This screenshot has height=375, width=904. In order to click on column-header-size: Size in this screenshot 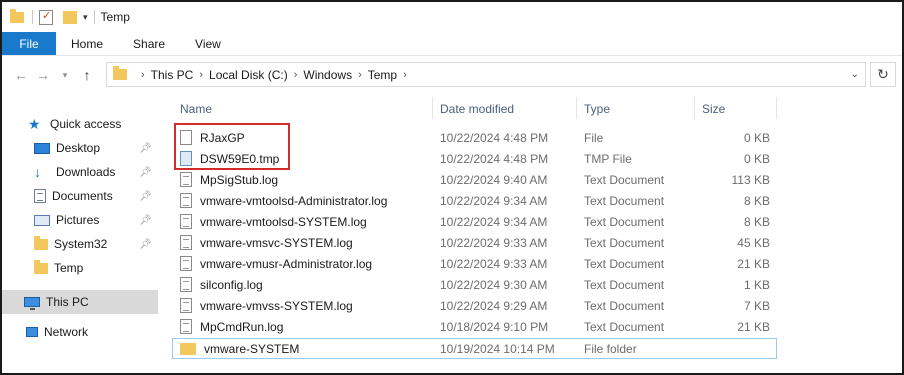, I will do `click(713, 109)`.